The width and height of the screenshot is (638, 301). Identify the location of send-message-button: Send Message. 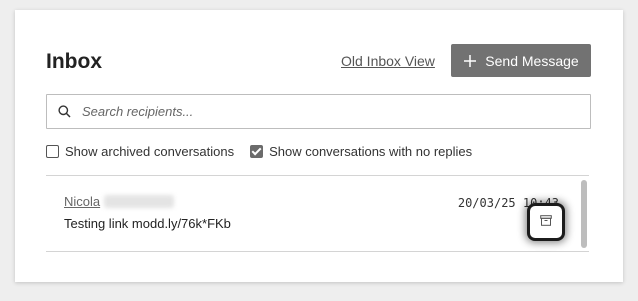
(521, 60).